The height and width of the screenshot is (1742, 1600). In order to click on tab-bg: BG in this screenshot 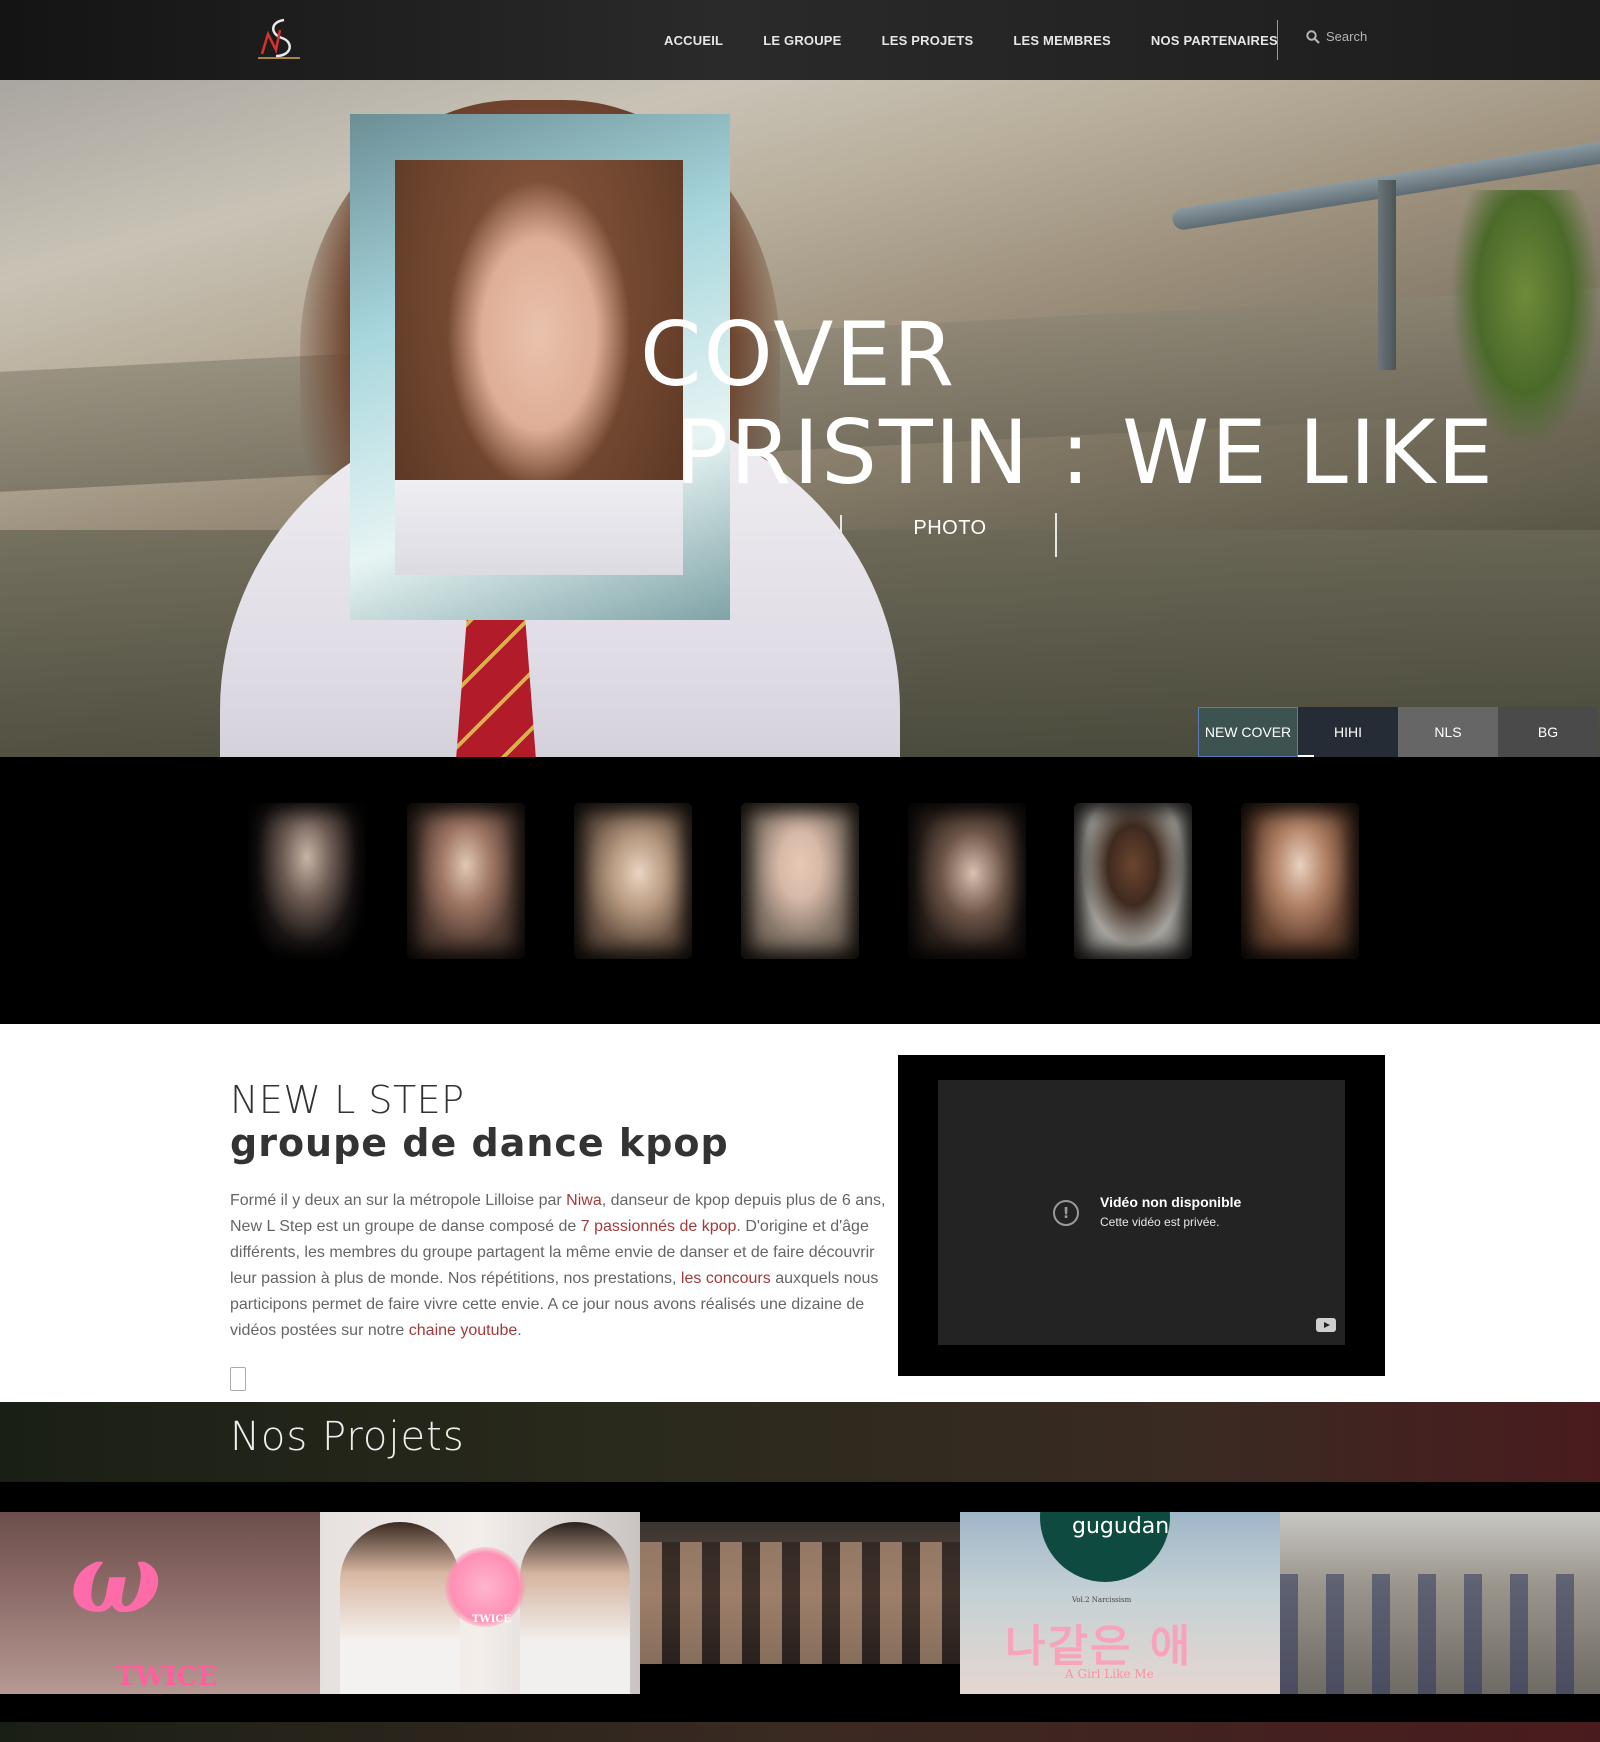, I will do `click(1548, 732)`.